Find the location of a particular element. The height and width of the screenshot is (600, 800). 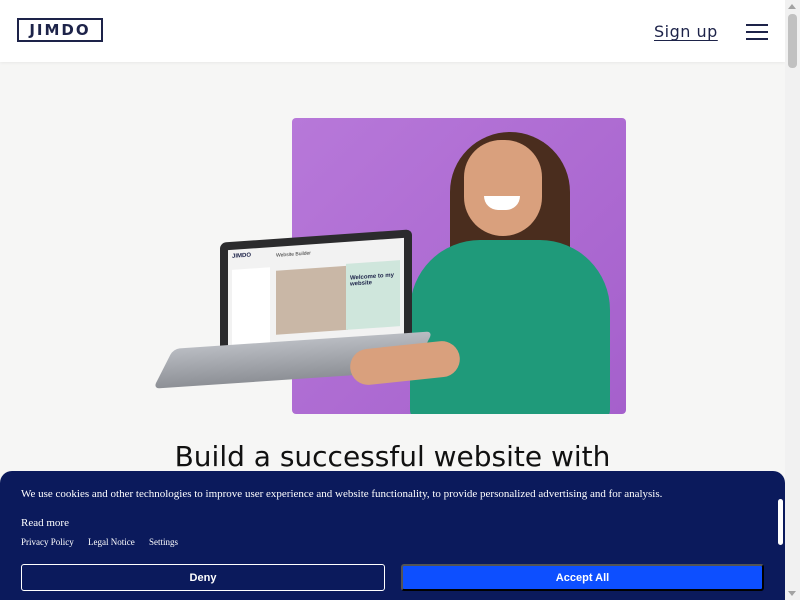

laptop-photo is located at coordinates (312, 300).